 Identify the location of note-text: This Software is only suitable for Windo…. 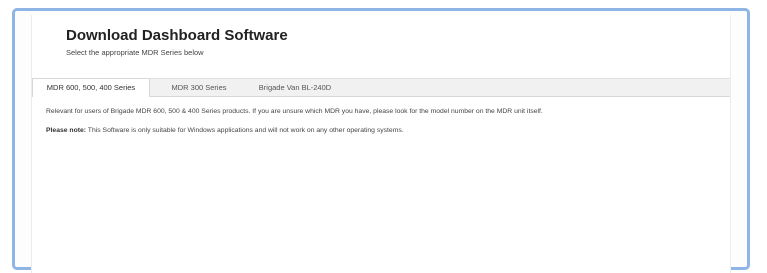
(245, 130).